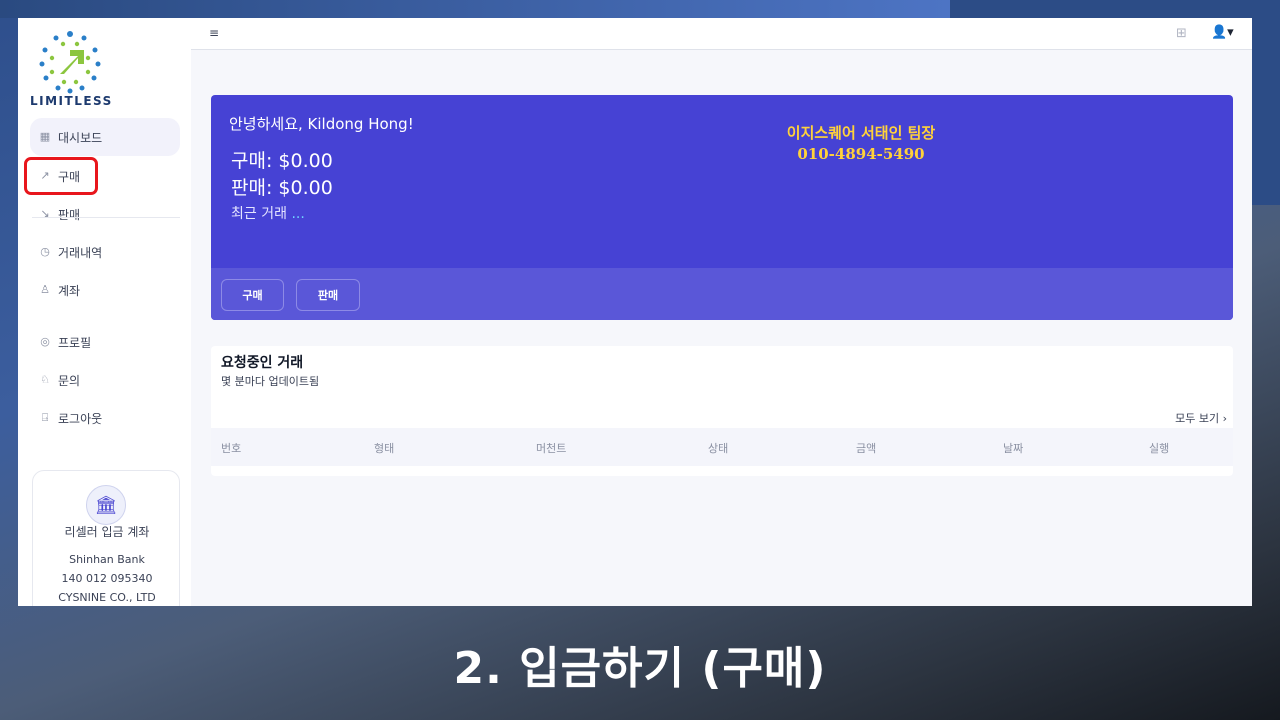 Image resolution: width=1280 pixels, height=720 pixels. I want to click on apps-icon: ⊞, so click(1184, 34).